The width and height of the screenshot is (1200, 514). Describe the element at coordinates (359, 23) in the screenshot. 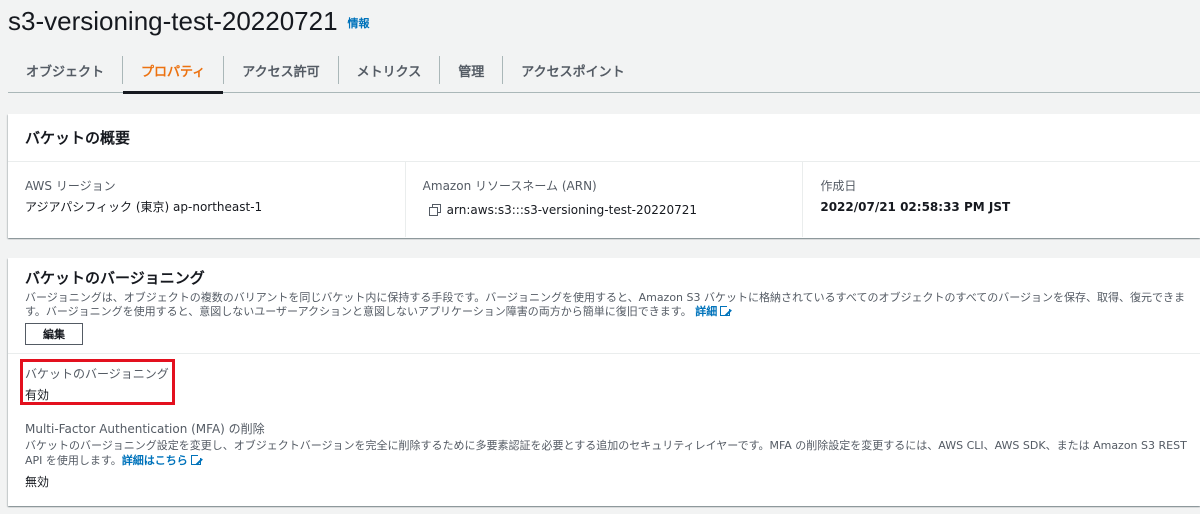

I see `info-link: 情報` at that location.